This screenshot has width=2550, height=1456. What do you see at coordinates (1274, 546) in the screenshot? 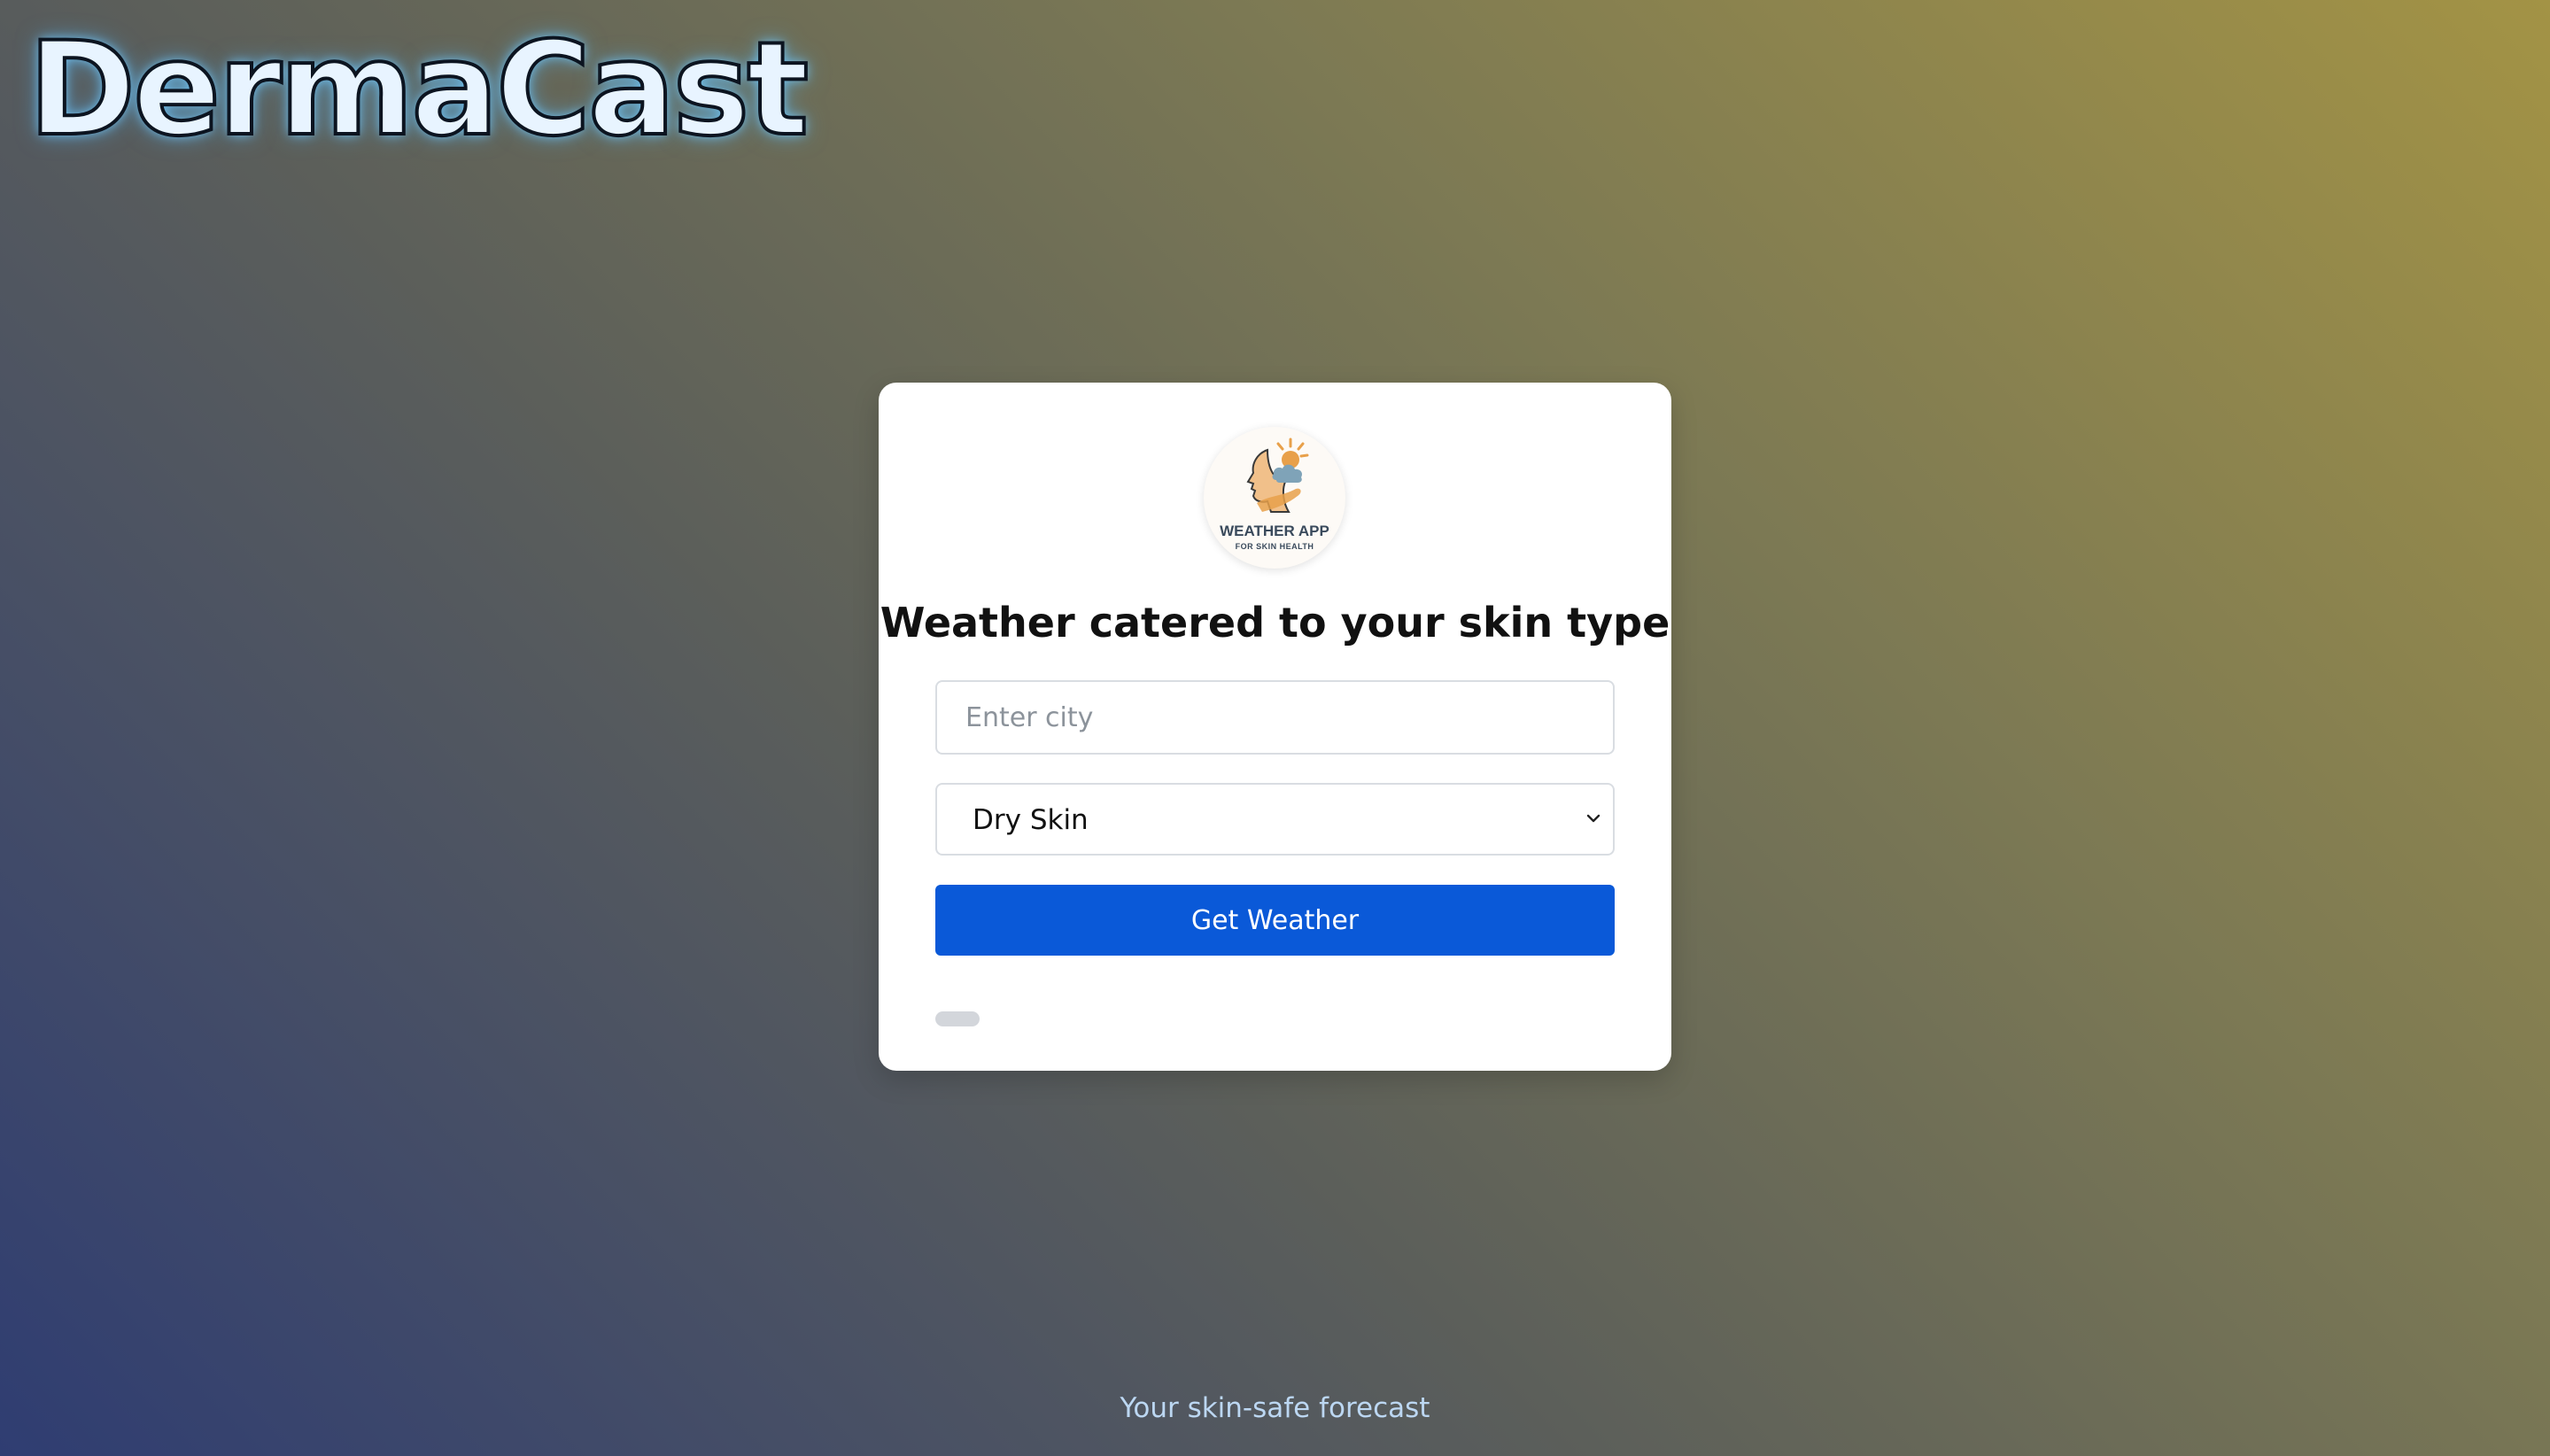
I see `logo-subtitle: FOR SKIN HEALTH` at bounding box center [1274, 546].